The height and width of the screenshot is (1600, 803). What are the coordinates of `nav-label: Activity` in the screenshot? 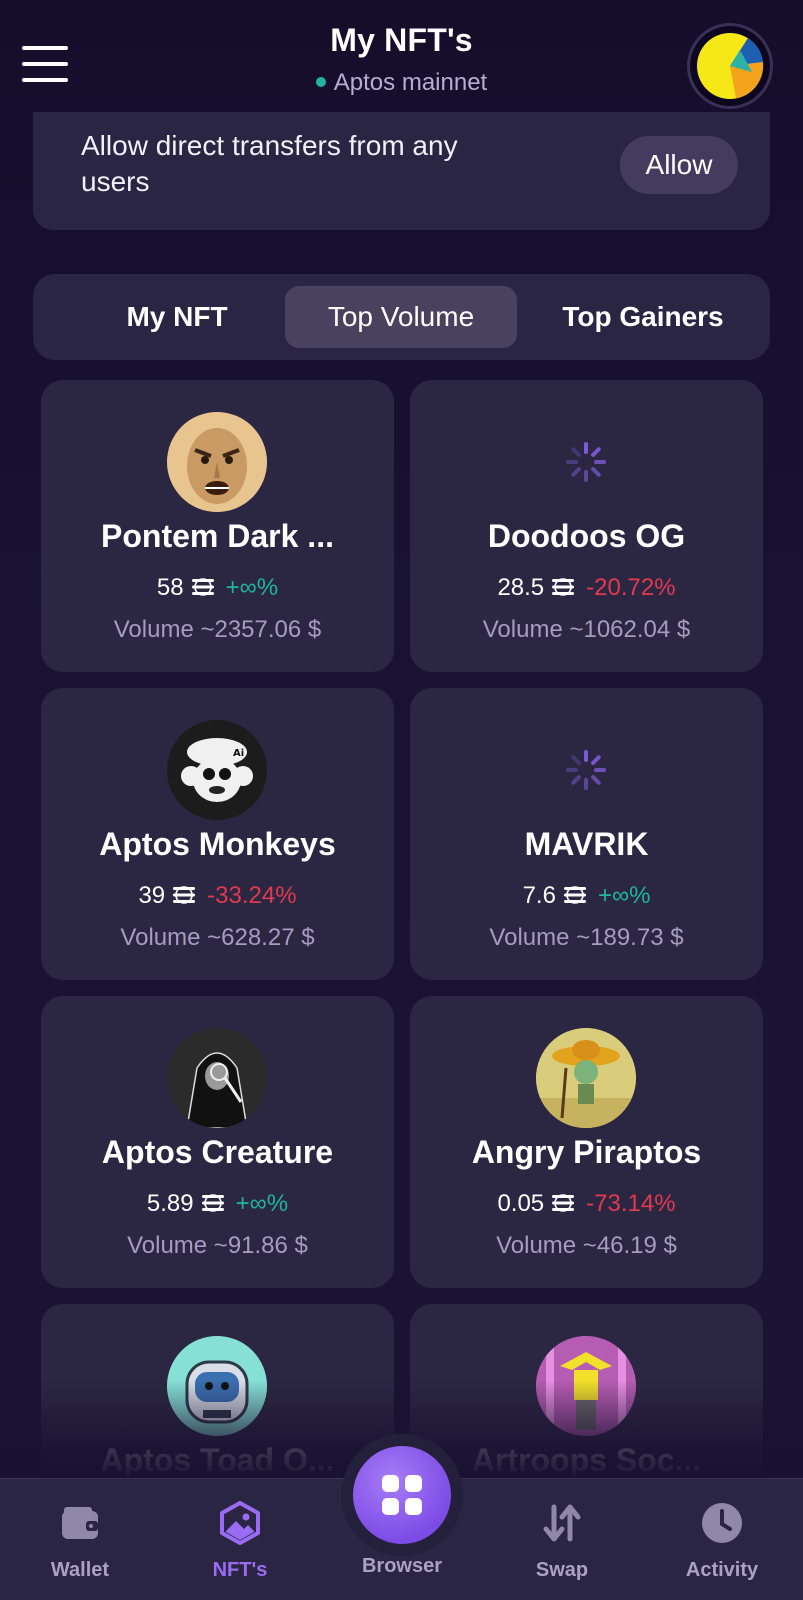 It's located at (722, 1570).